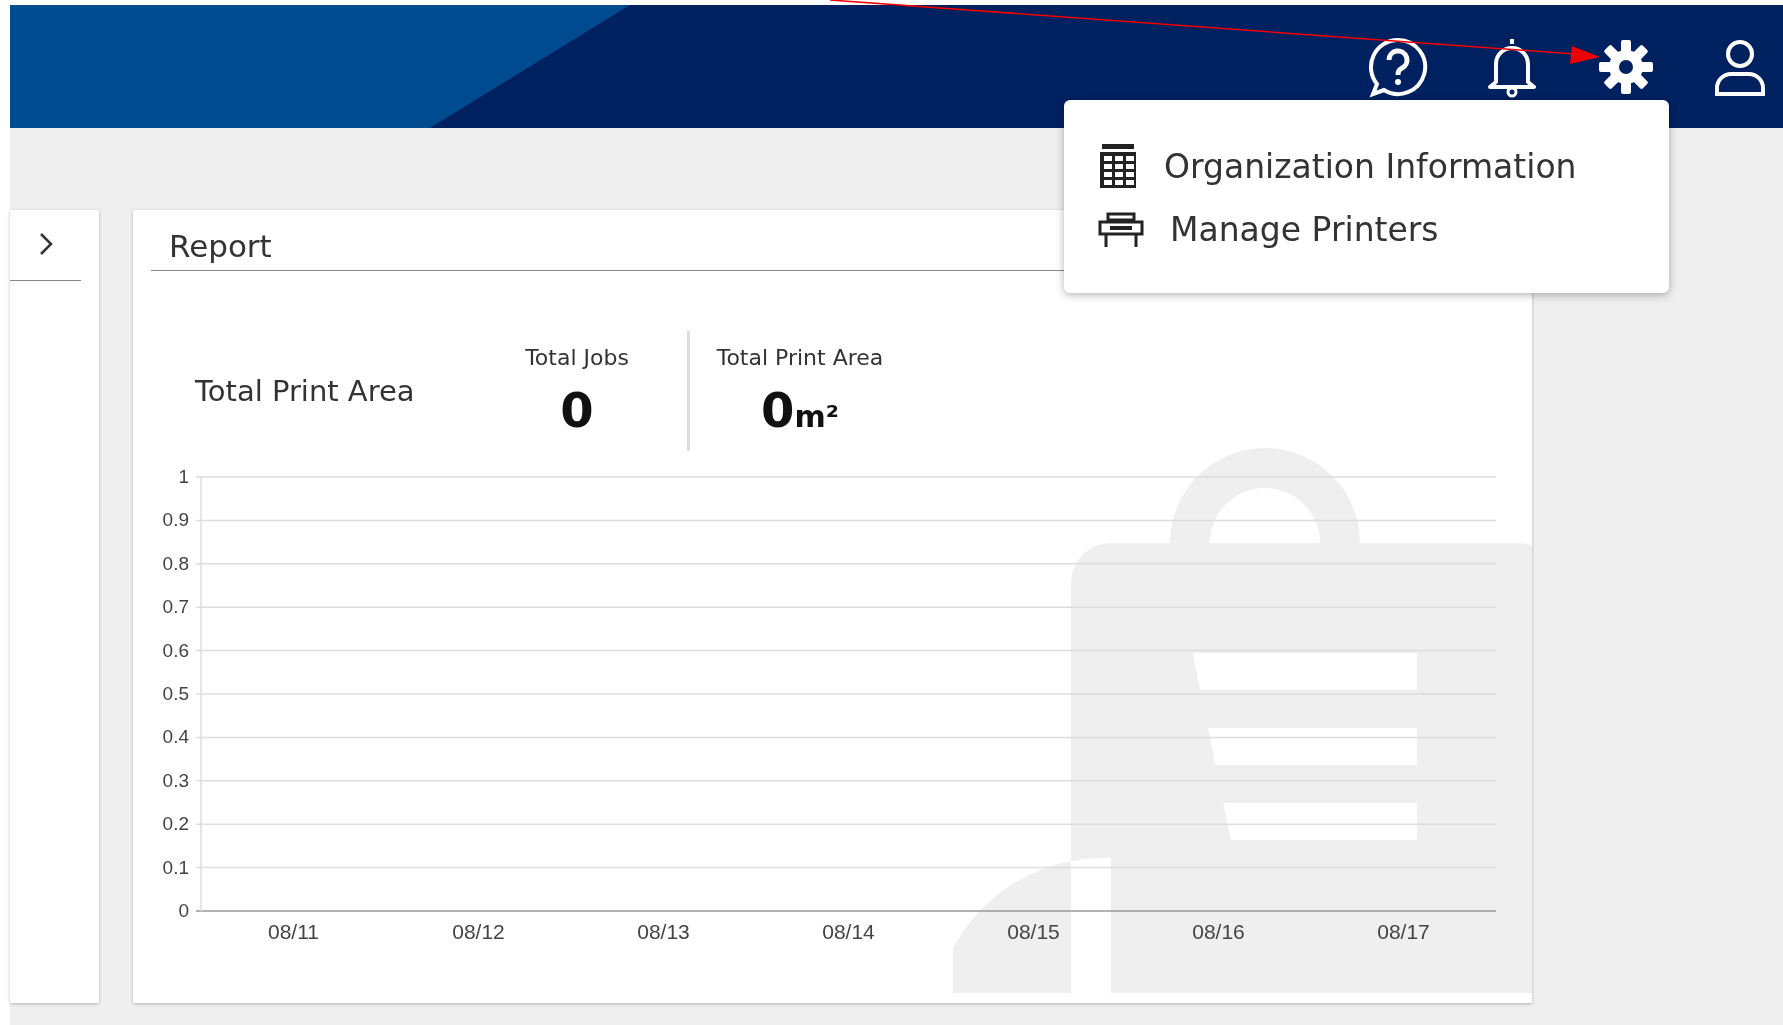 The width and height of the screenshot is (1783, 1025). I want to click on stat-value: 0, so click(577, 409).